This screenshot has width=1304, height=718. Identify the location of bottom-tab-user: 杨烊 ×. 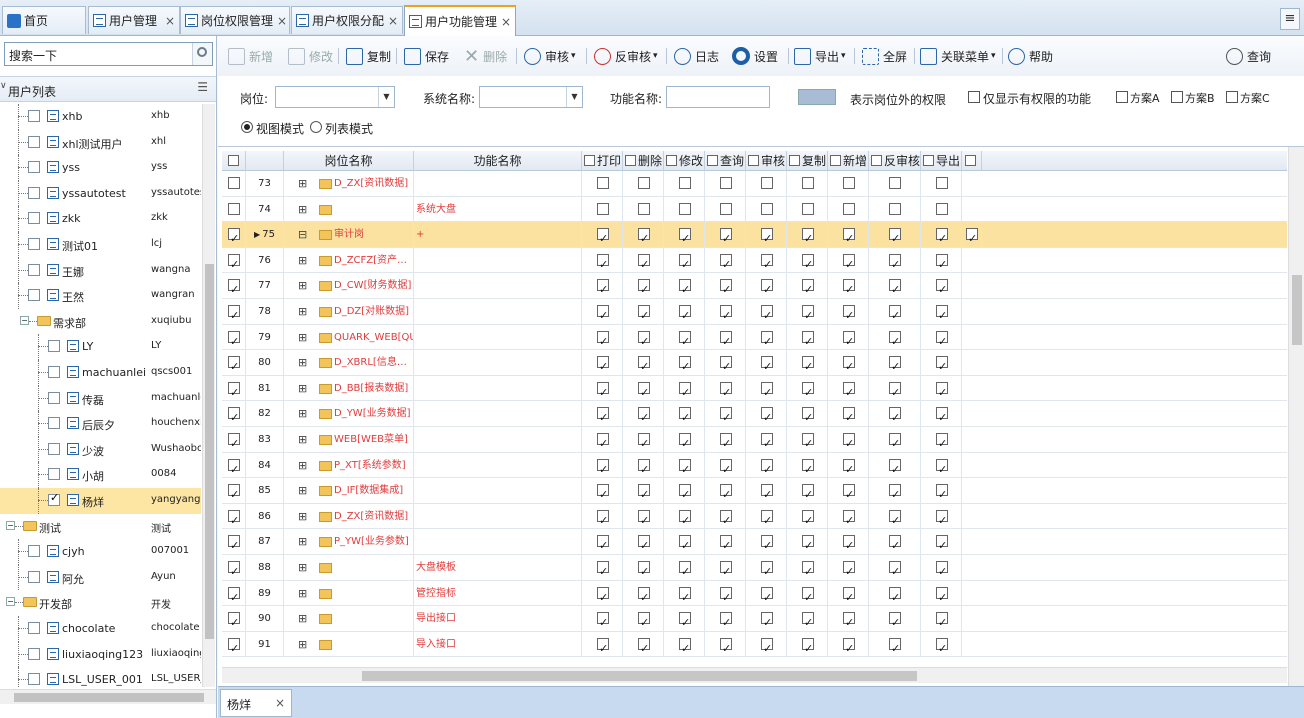
(256, 703).